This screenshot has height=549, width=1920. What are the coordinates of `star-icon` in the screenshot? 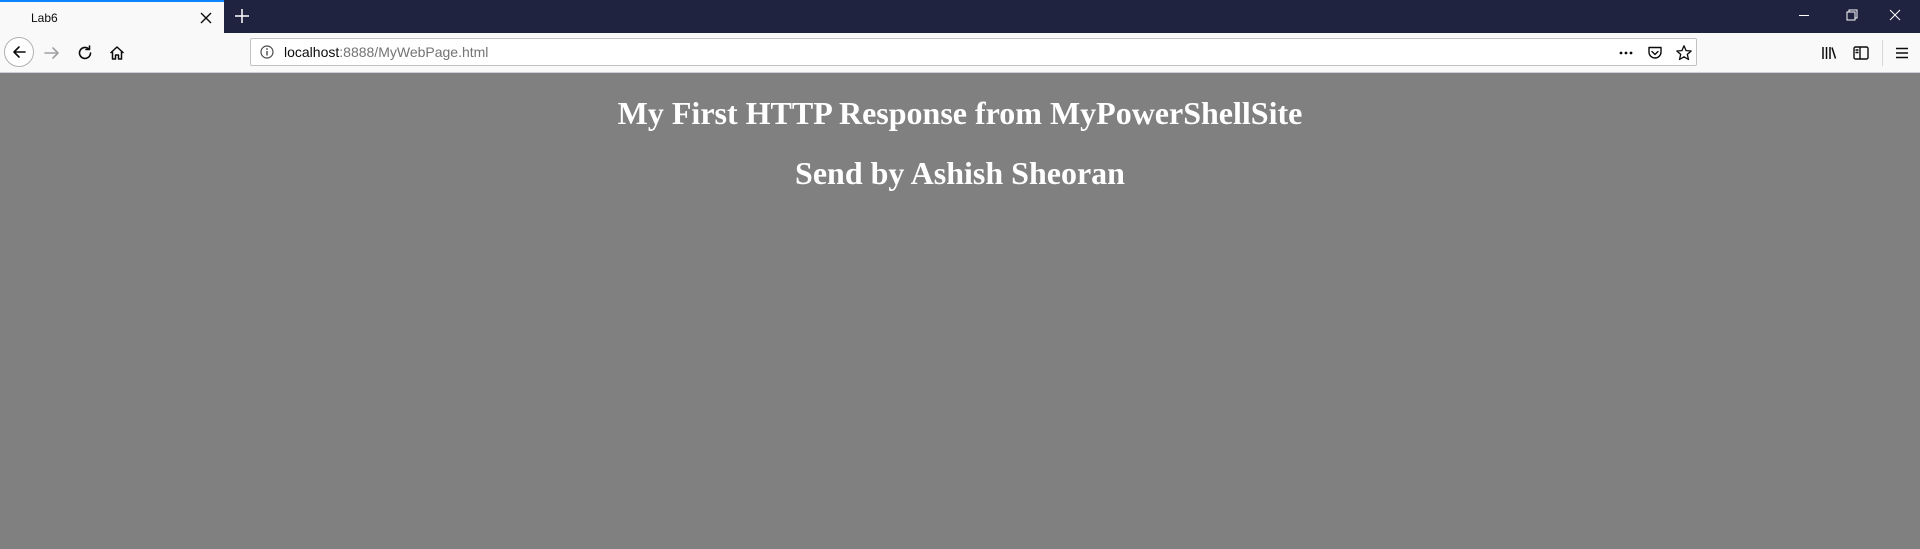 It's located at (1684, 53).